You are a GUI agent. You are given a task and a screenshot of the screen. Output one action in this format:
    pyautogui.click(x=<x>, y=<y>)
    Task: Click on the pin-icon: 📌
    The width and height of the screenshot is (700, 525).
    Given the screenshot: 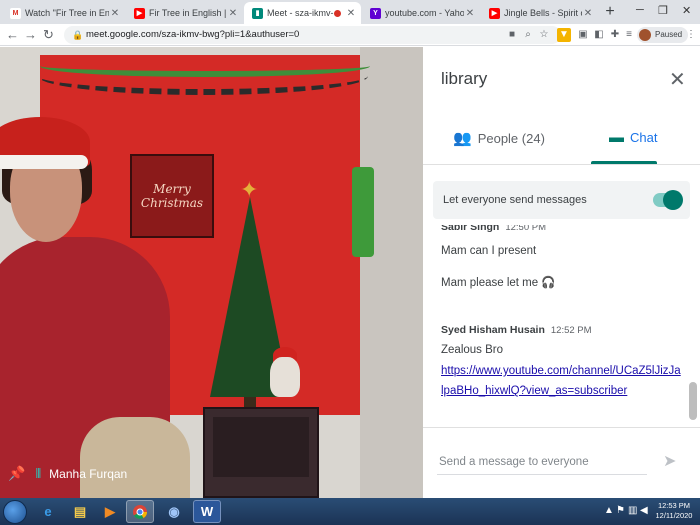 What is the action you would take?
    pyautogui.click(x=16, y=473)
    